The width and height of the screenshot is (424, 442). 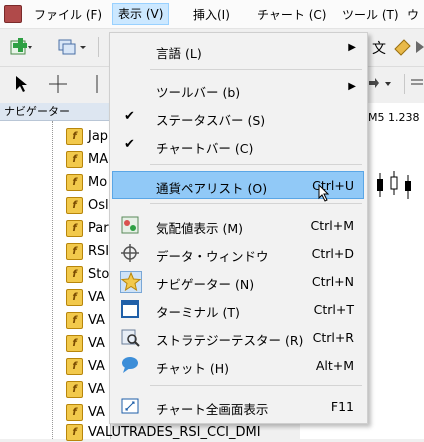 I want to click on menu-data-window: データ・ウィンドウ Ctrl+D, so click(x=238, y=253).